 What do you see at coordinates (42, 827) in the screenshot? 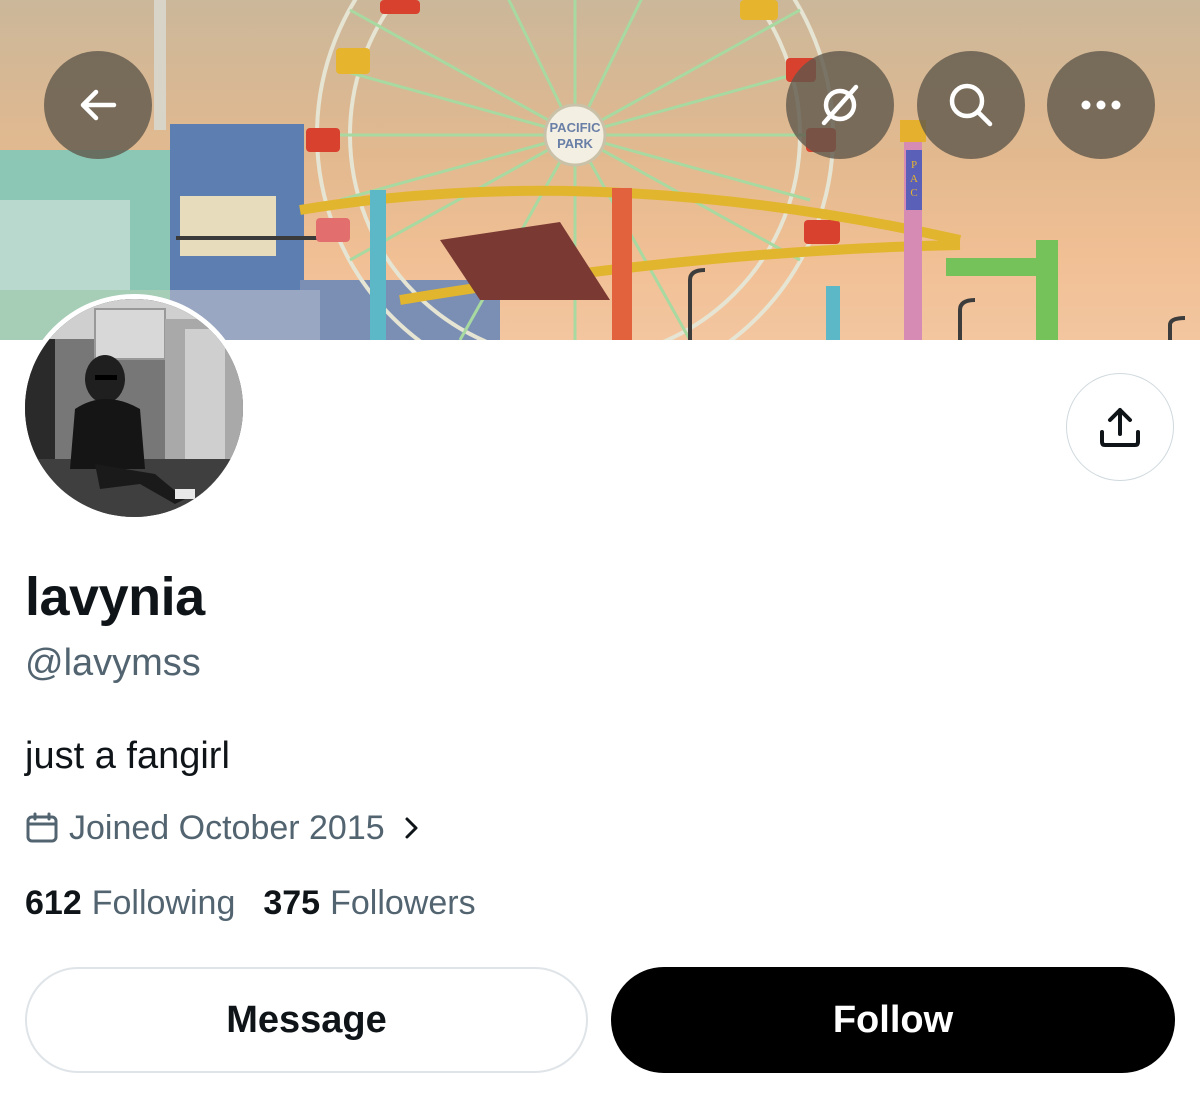
I see `calendar-icon` at bounding box center [42, 827].